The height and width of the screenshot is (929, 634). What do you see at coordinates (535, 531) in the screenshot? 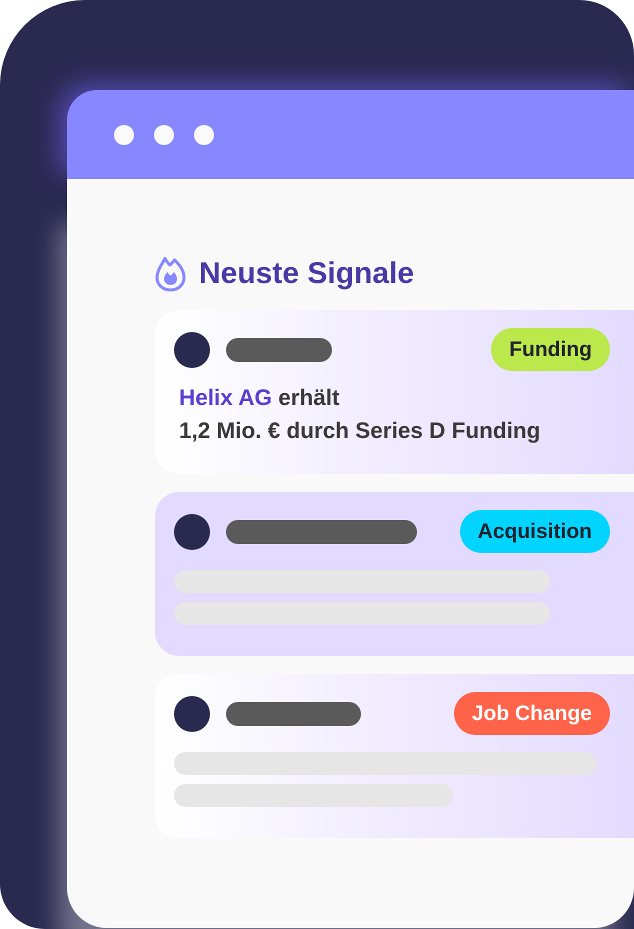
I see `tag-badge: Acquisition` at bounding box center [535, 531].